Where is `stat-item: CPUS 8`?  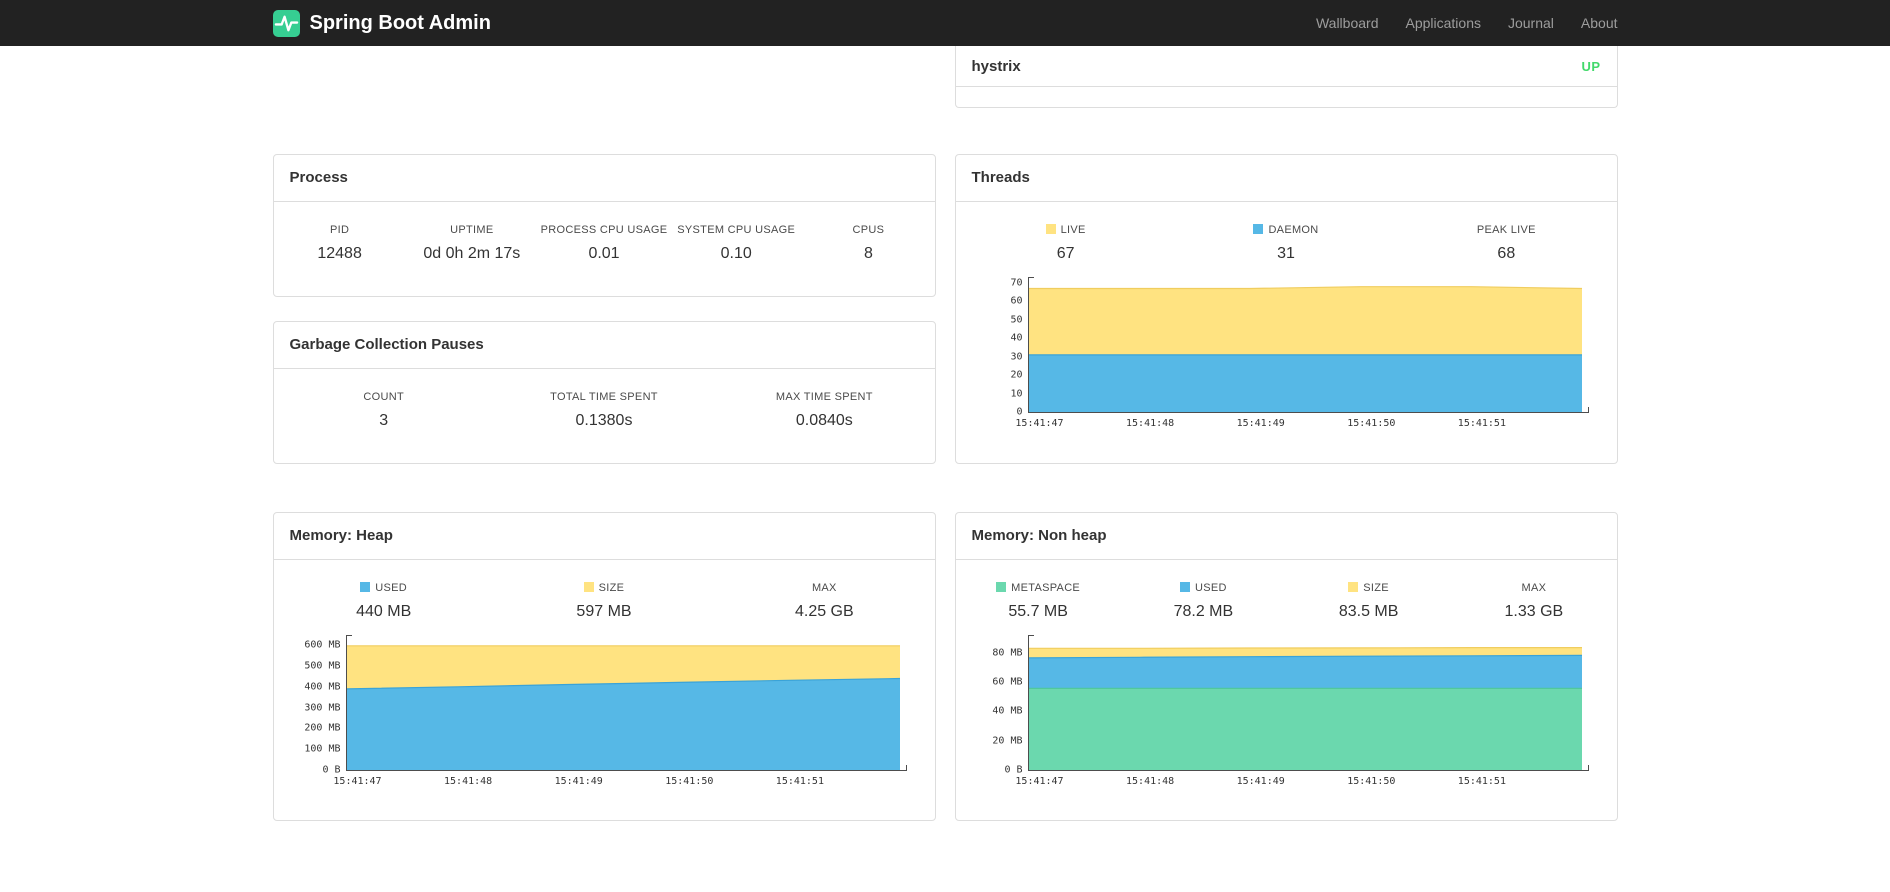
stat-item: CPUS 8 is located at coordinates (868, 243).